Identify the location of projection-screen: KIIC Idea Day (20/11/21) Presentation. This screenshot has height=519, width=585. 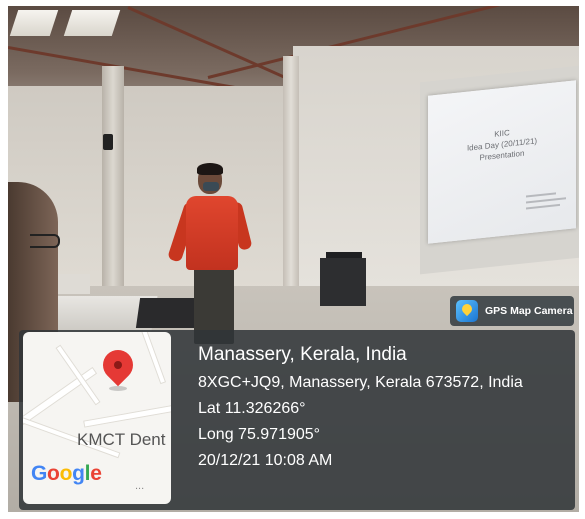
(502, 162).